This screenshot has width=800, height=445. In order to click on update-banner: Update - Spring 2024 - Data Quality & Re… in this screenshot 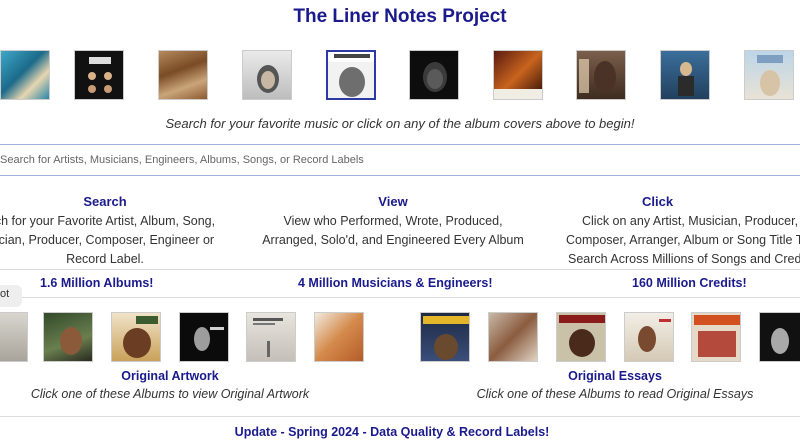, I will do `click(392, 432)`.